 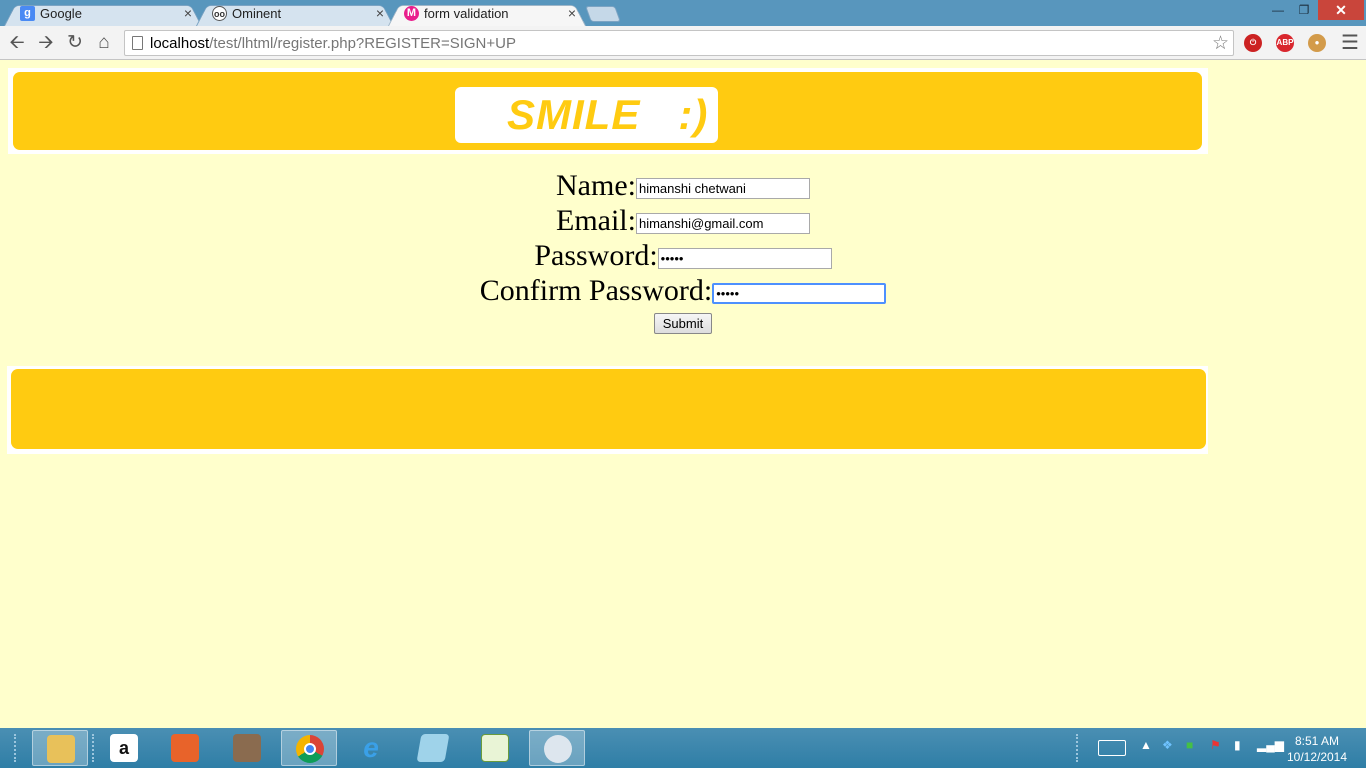 I want to click on forward-arrow-icon: 🡪, so click(x=46, y=43).